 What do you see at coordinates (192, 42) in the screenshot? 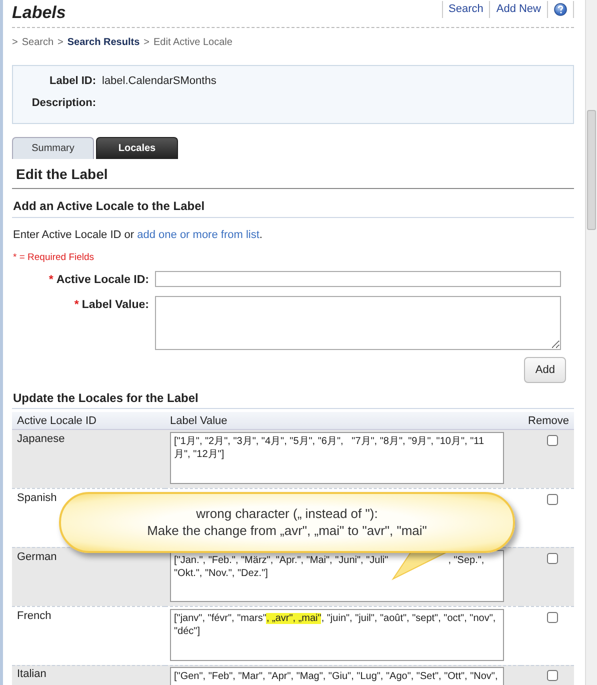
I see `breadcrumb-link: Edit Active Locale` at bounding box center [192, 42].